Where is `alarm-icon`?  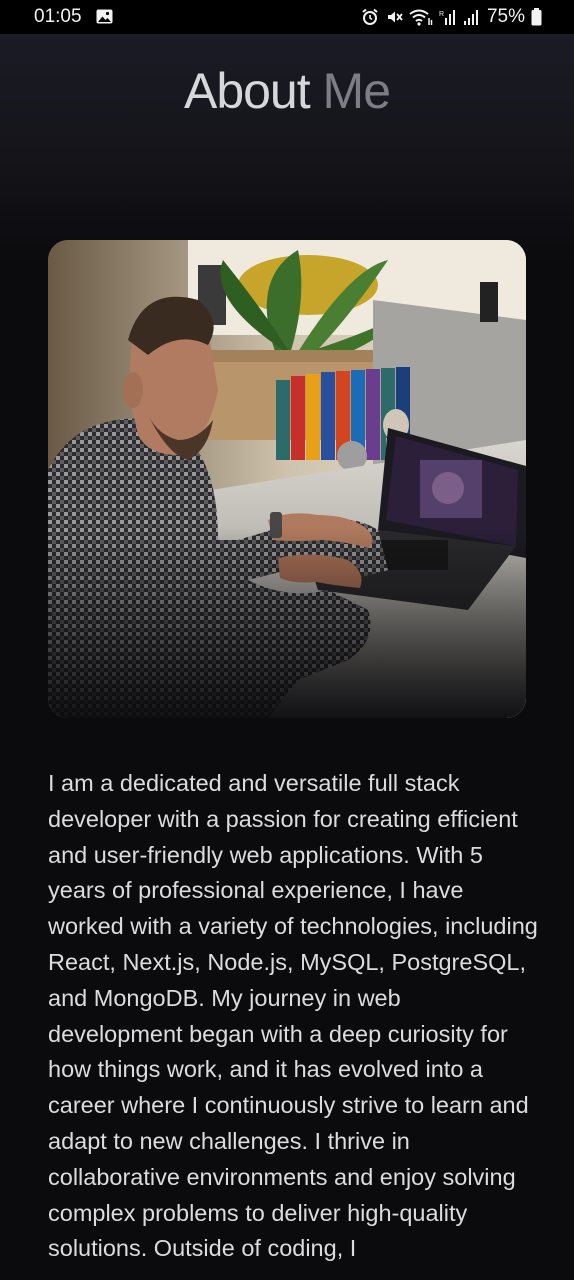 alarm-icon is located at coordinates (370, 16).